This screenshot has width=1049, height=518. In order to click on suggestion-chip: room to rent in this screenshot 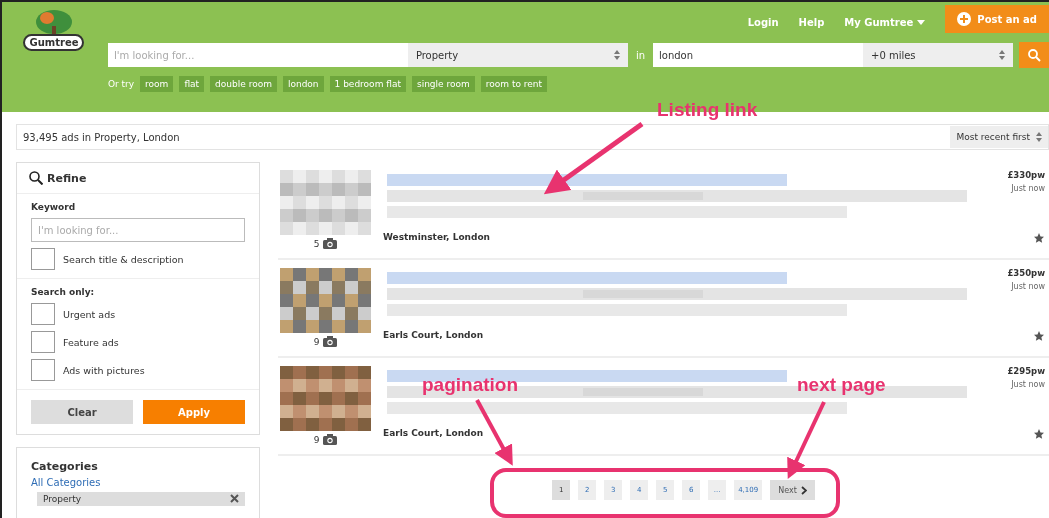, I will do `click(514, 84)`.